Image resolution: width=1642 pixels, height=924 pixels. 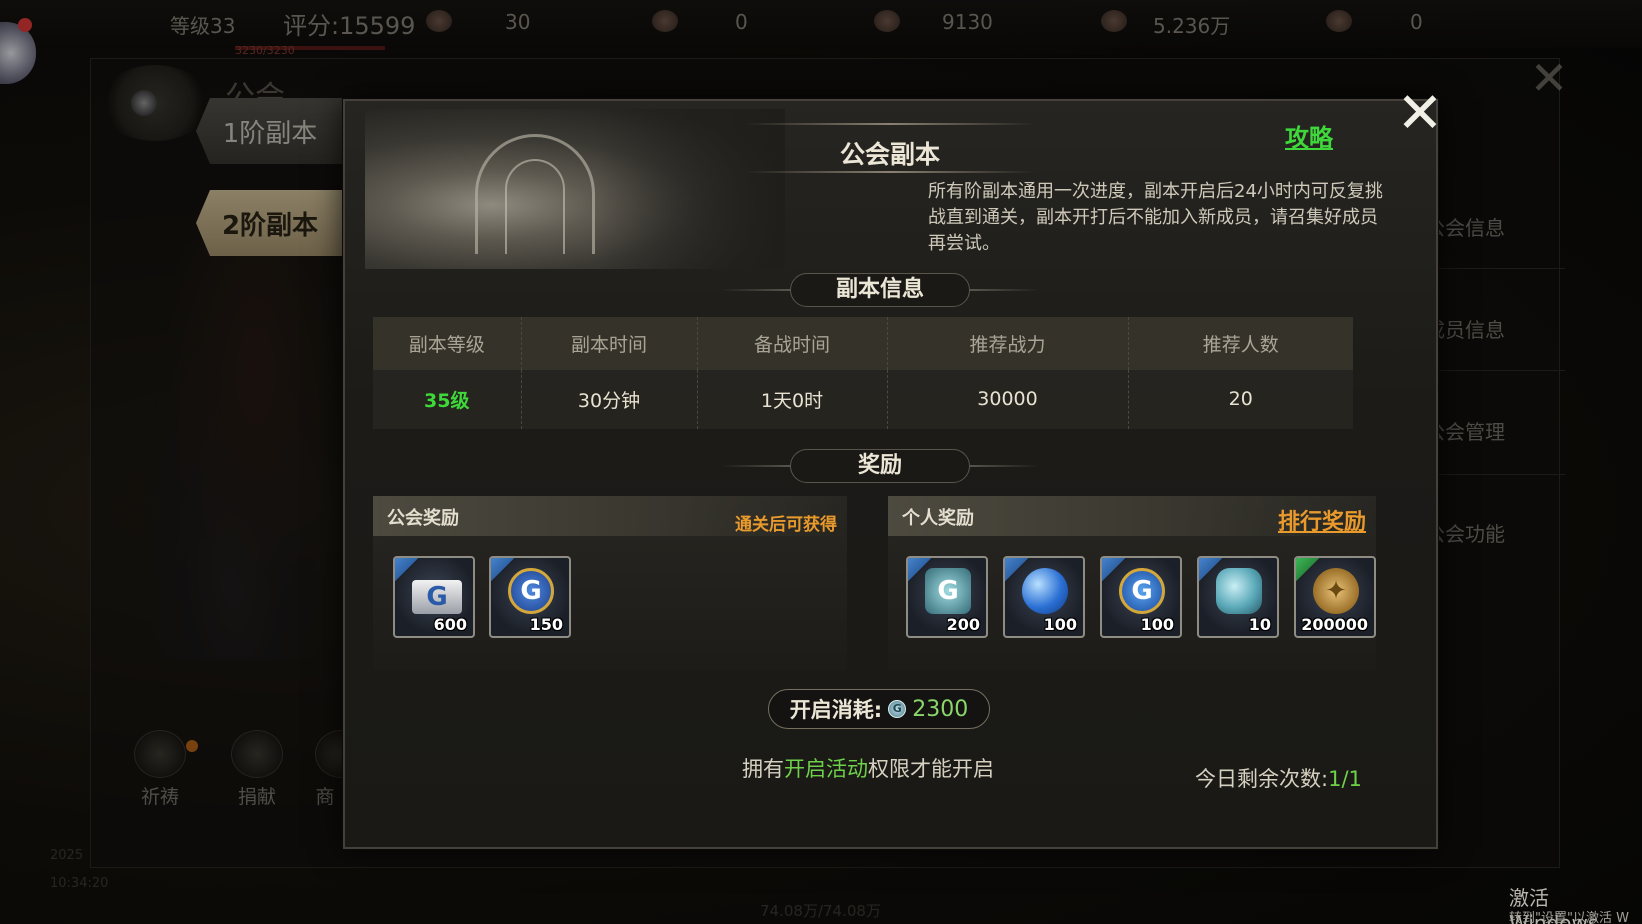 I want to click on header-level: 副本等级, so click(x=447, y=343).